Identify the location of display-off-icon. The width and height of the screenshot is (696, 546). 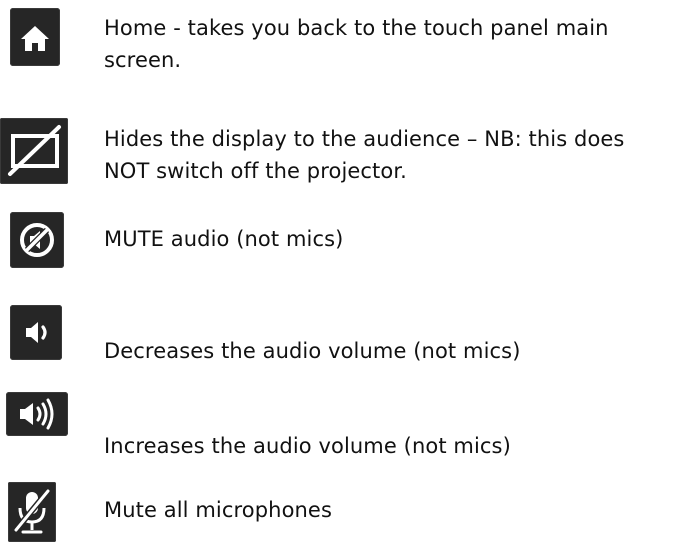
(34, 151).